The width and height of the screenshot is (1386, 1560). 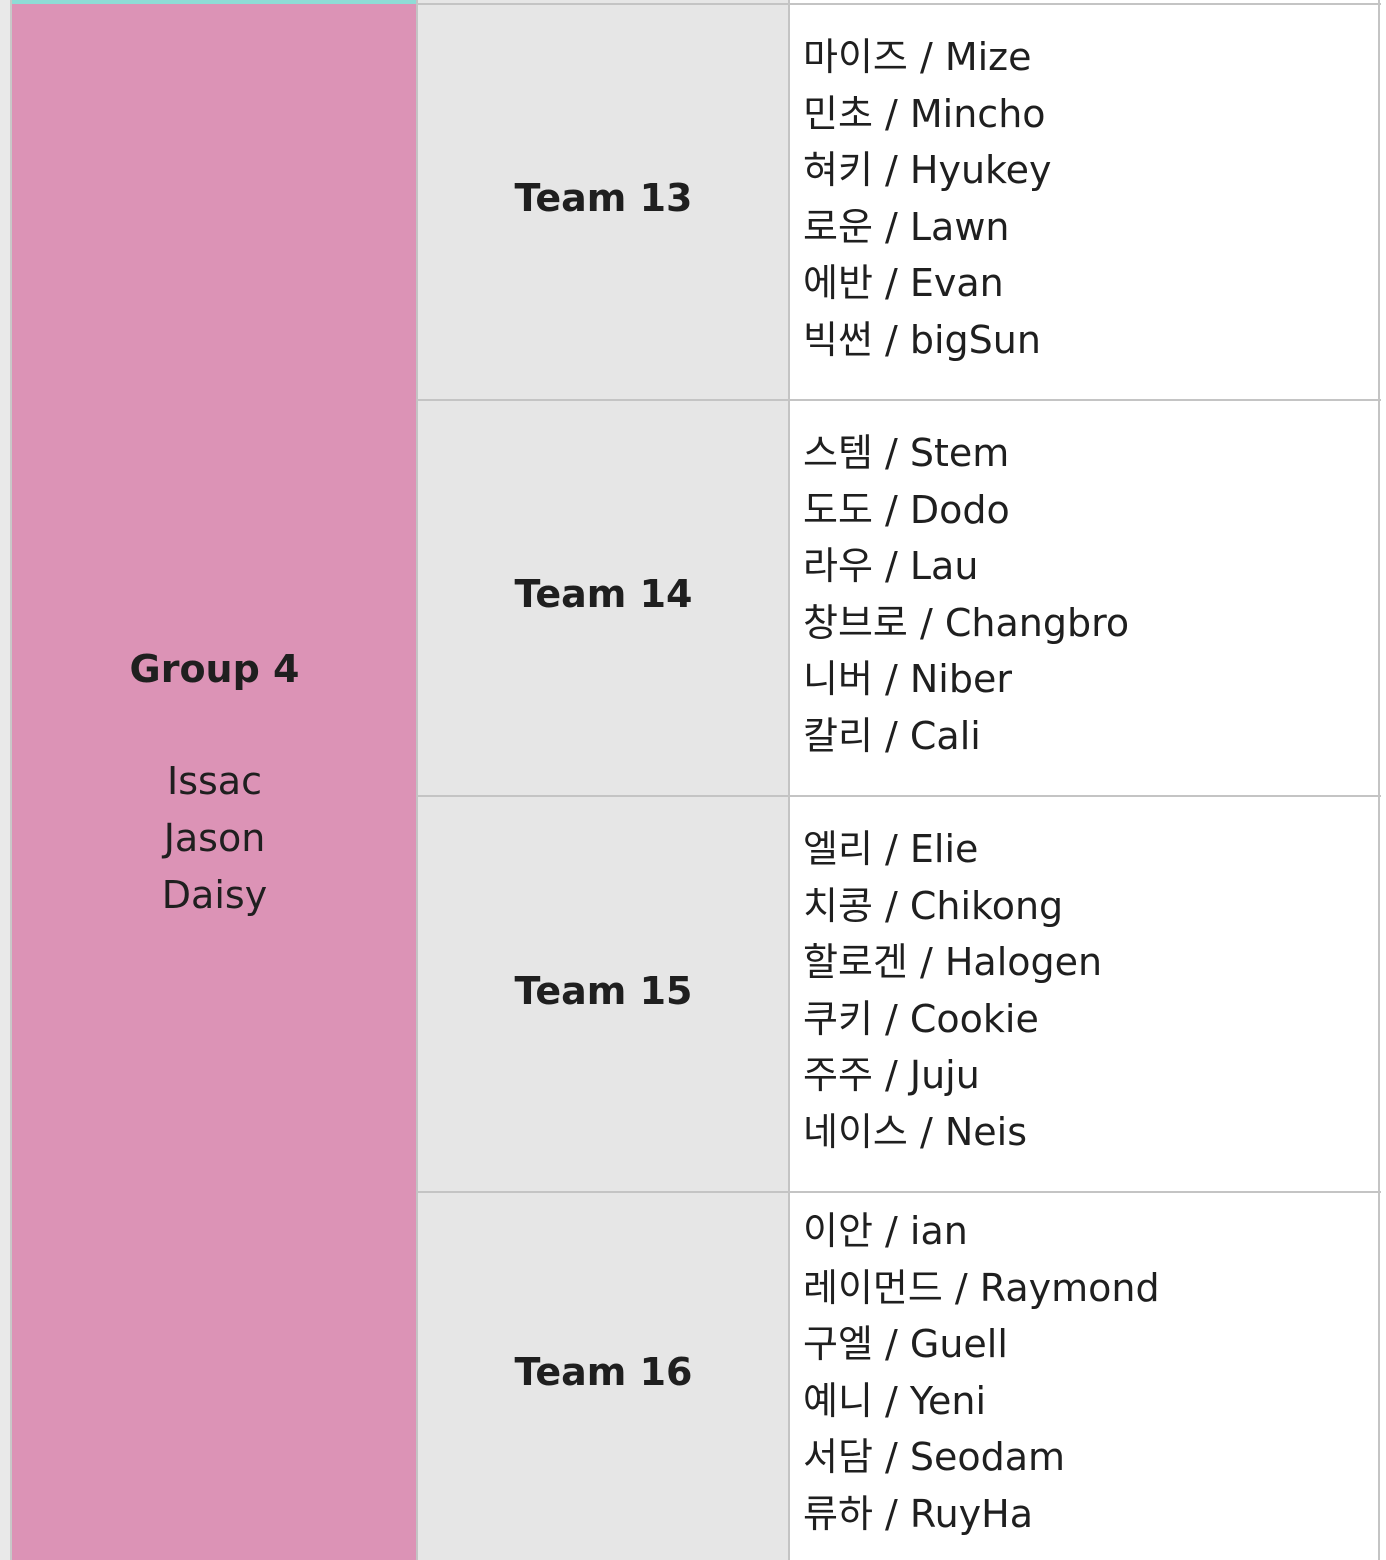 What do you see at coordinates (917, 57) in the screenshot?
I see `list-item: 마이즈 / Mize` at bounding box center [917, 57].